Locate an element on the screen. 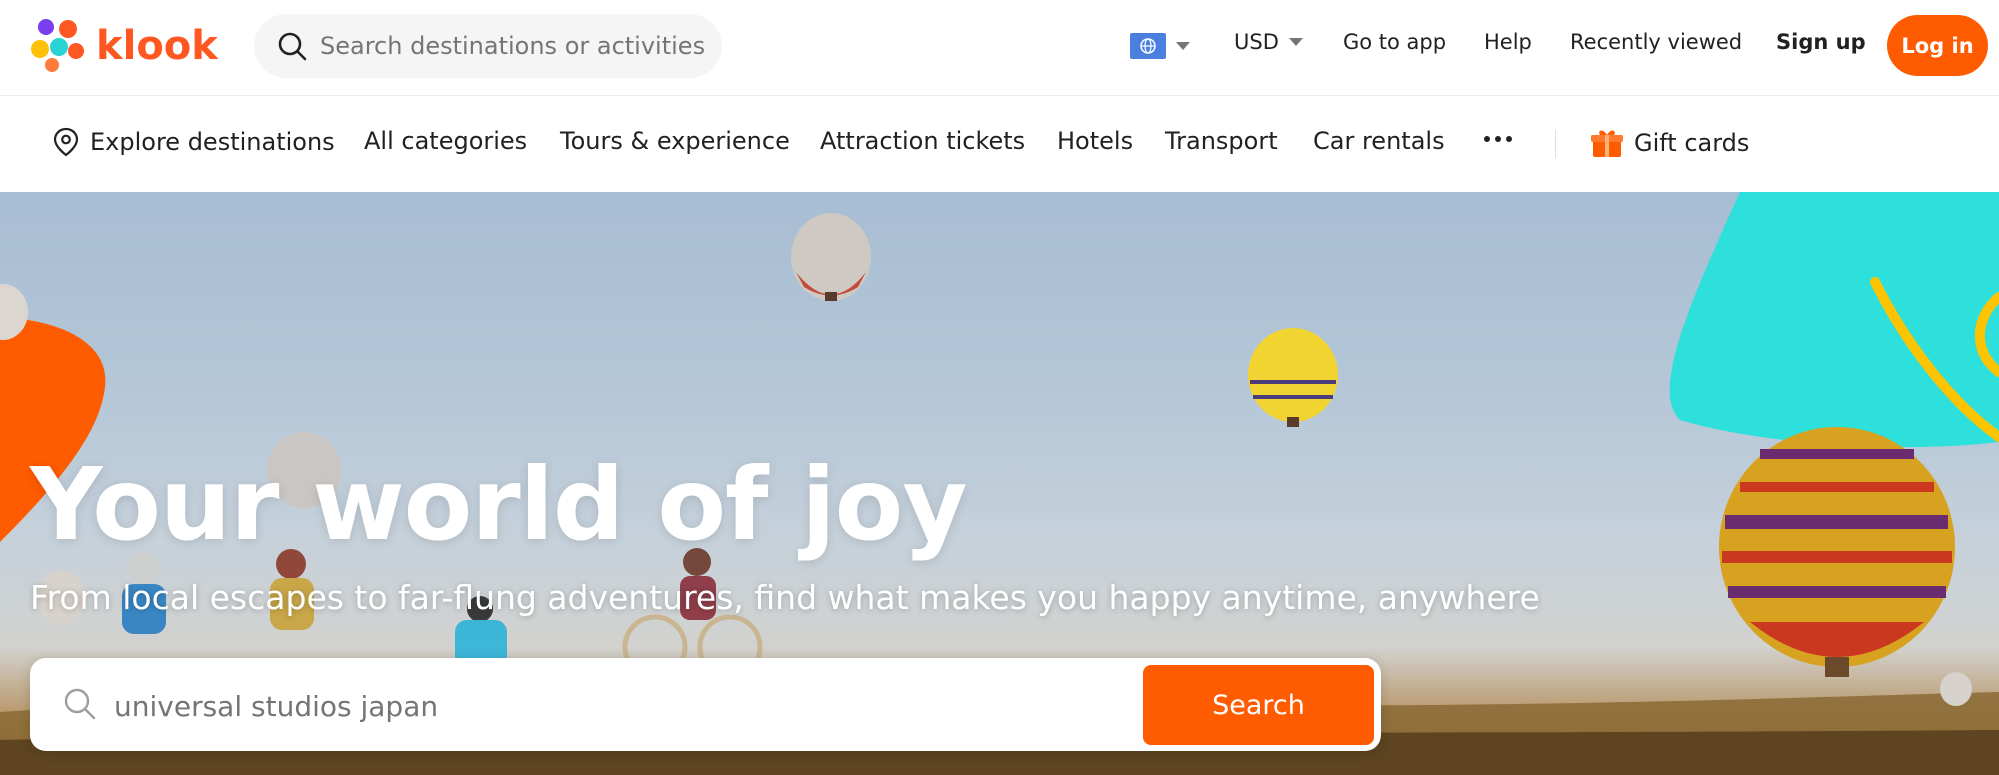  nav-tours-experience: Tours & experience is located at coordinates (675, 141).